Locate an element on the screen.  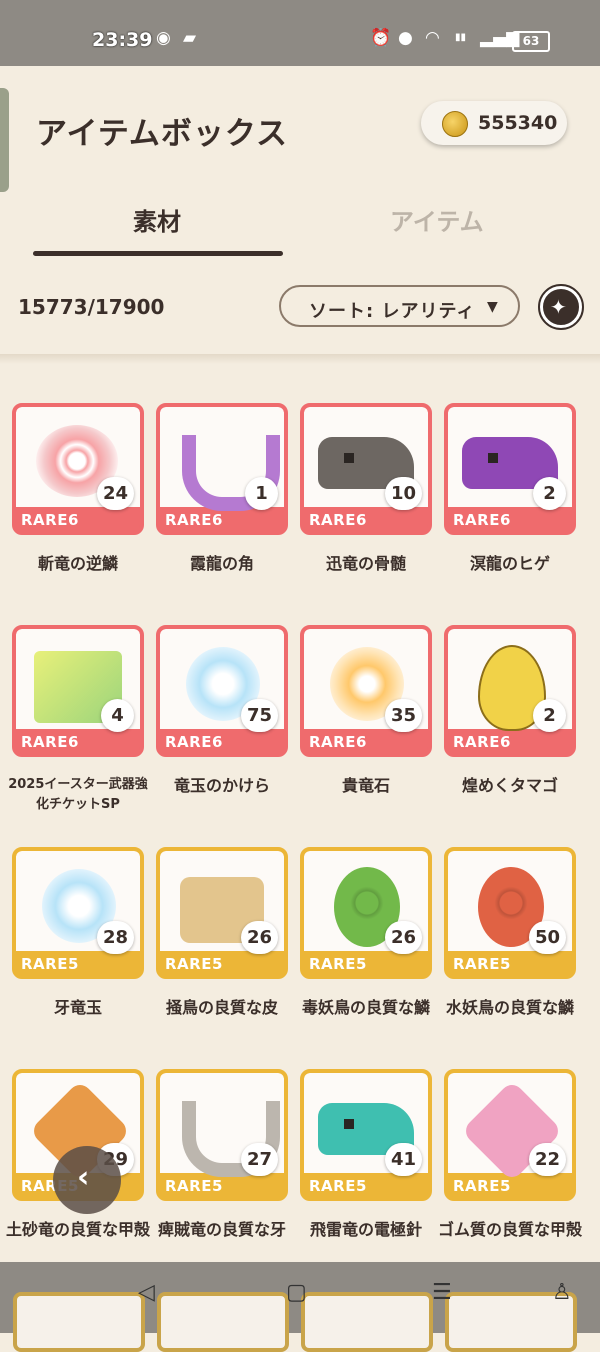
quantity-badge: 41 is located at coordinates (403, 1159).